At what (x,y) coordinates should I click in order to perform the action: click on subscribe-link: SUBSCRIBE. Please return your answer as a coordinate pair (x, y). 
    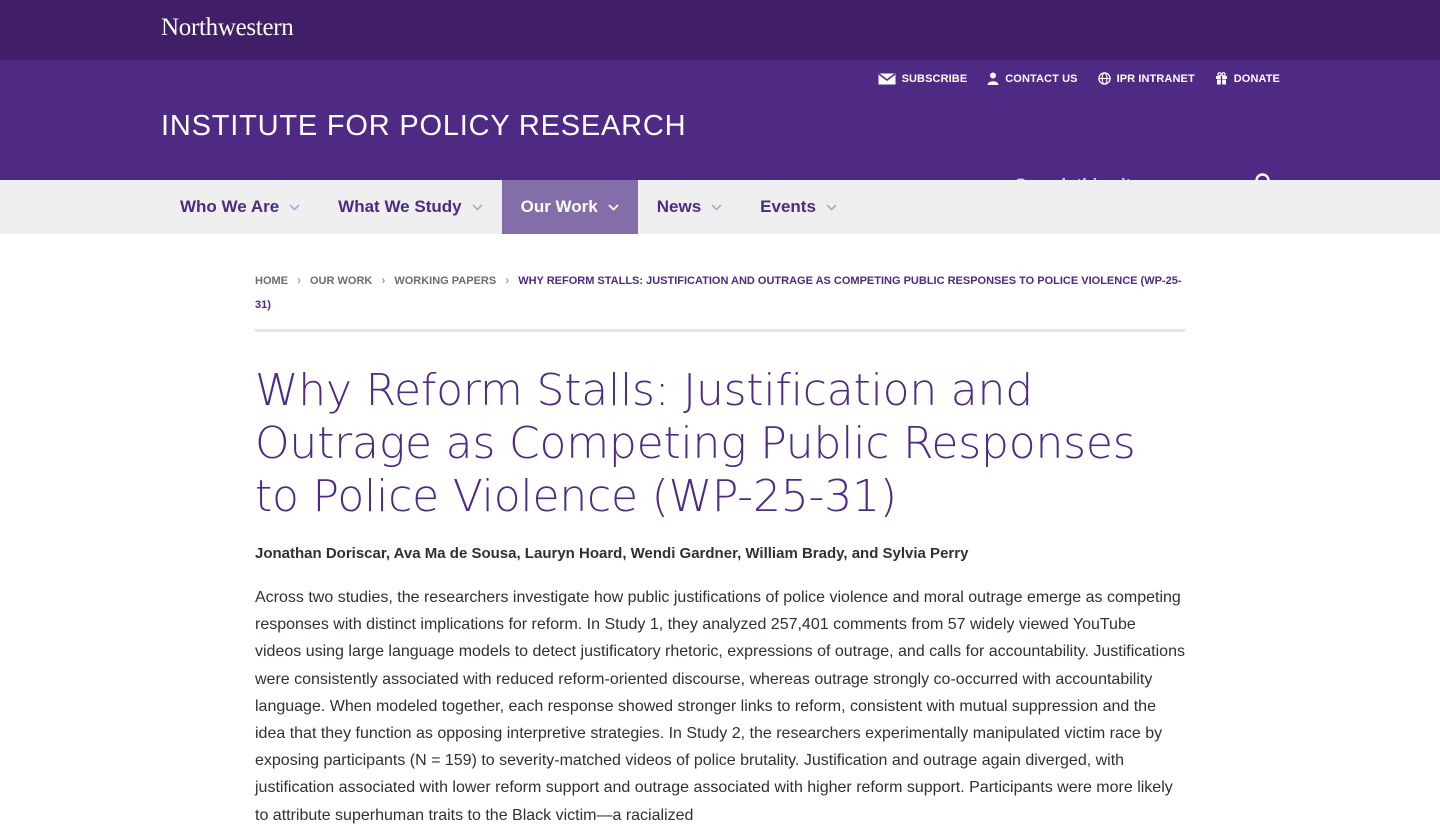
    Looking at the image, I should click on (923, 79).